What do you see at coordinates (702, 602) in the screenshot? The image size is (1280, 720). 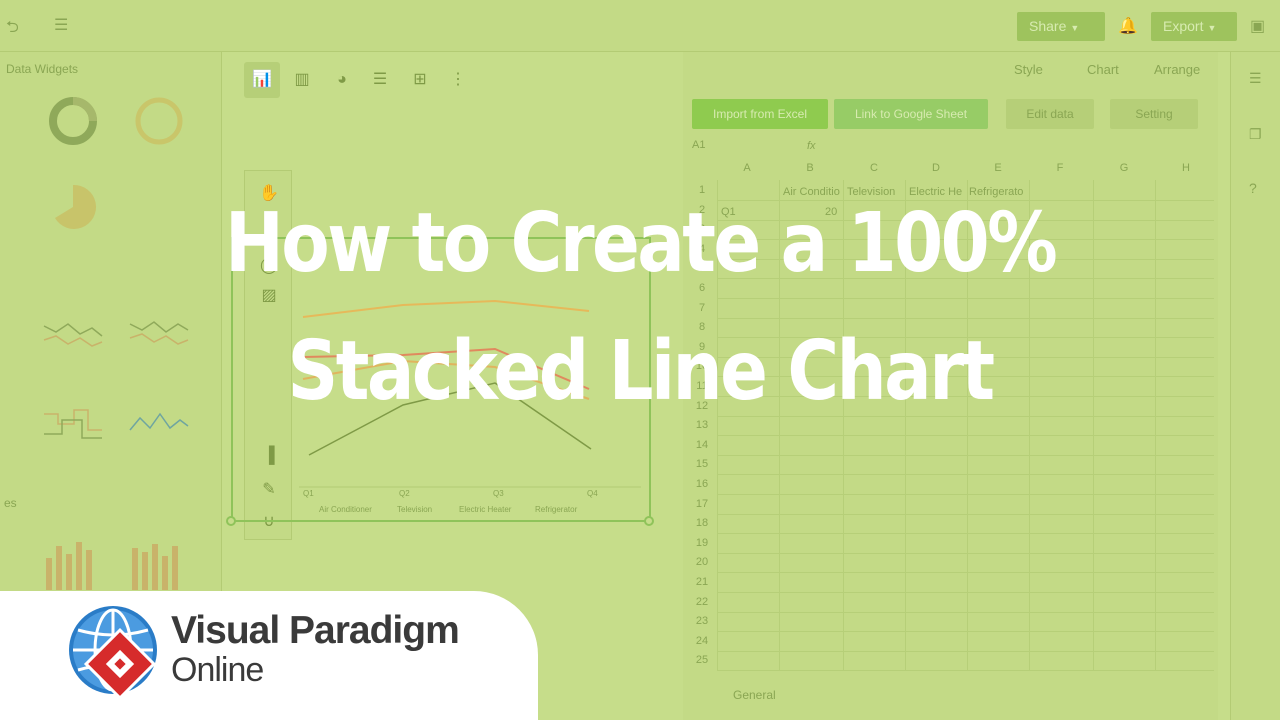 I see `row-number: 22` at bounding box center [702, 602].